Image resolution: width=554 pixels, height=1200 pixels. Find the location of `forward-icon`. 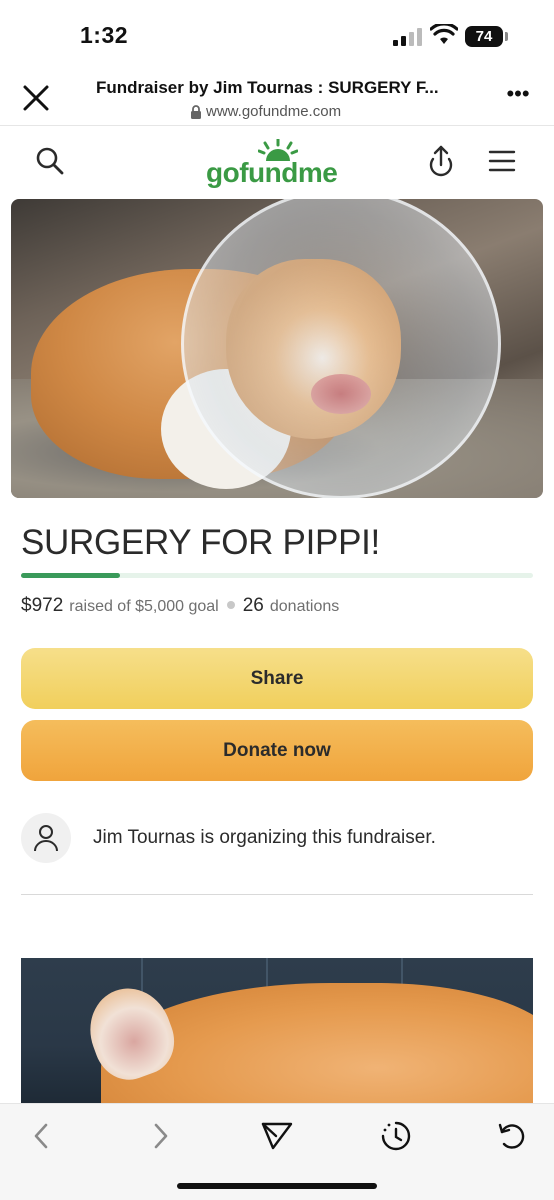

forward-icon is located at coordinates (161, 1136).